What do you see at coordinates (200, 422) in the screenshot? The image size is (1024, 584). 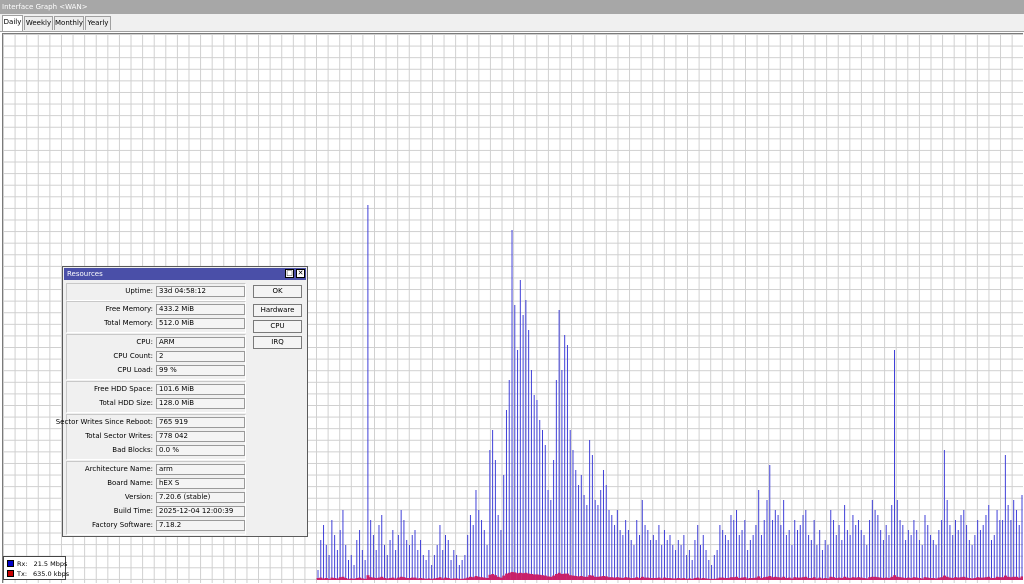 I see `field-value: 765 919` at bounding box center [200, 422].